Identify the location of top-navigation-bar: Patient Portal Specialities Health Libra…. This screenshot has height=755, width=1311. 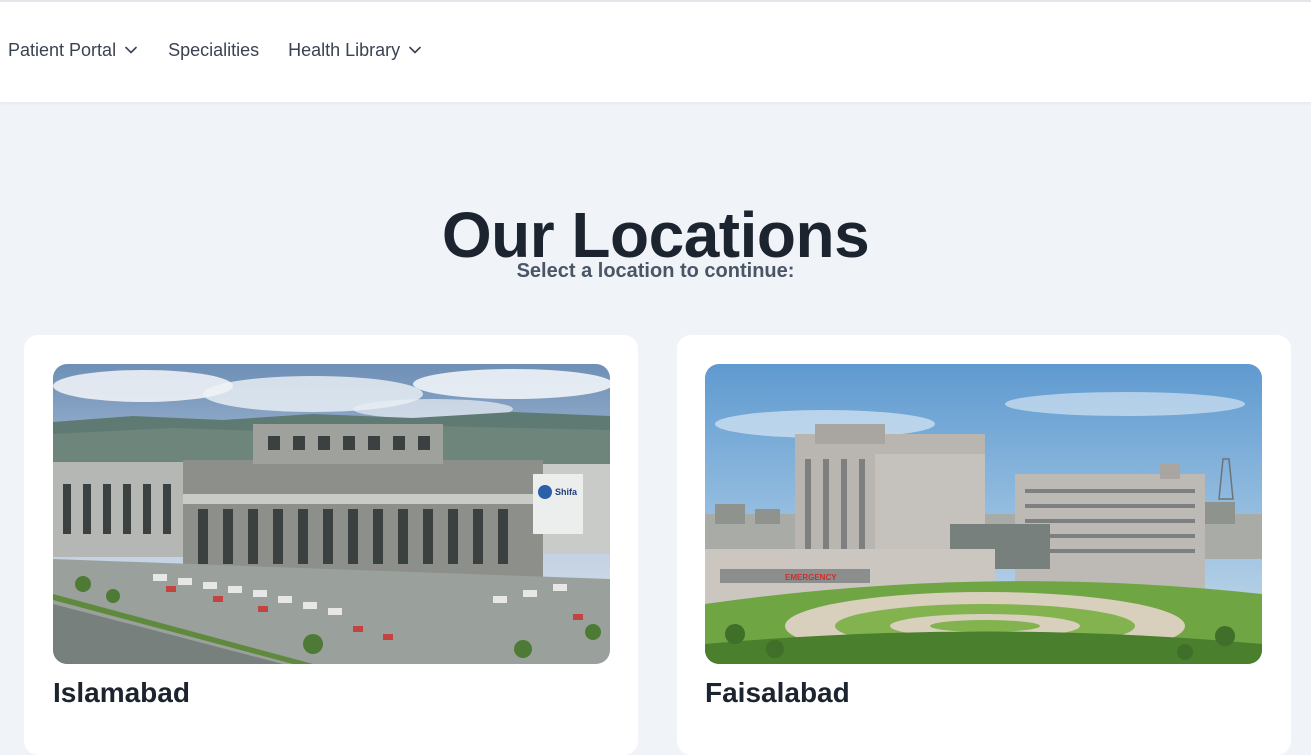
(655, 51).